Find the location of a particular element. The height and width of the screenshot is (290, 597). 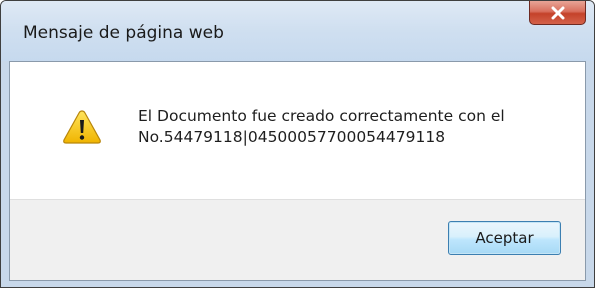

close-icon is located at coordinates (557, 12).